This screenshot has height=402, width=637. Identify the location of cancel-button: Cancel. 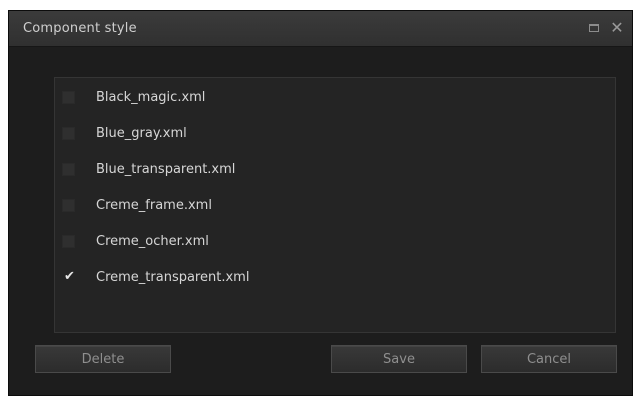
(549, 359).